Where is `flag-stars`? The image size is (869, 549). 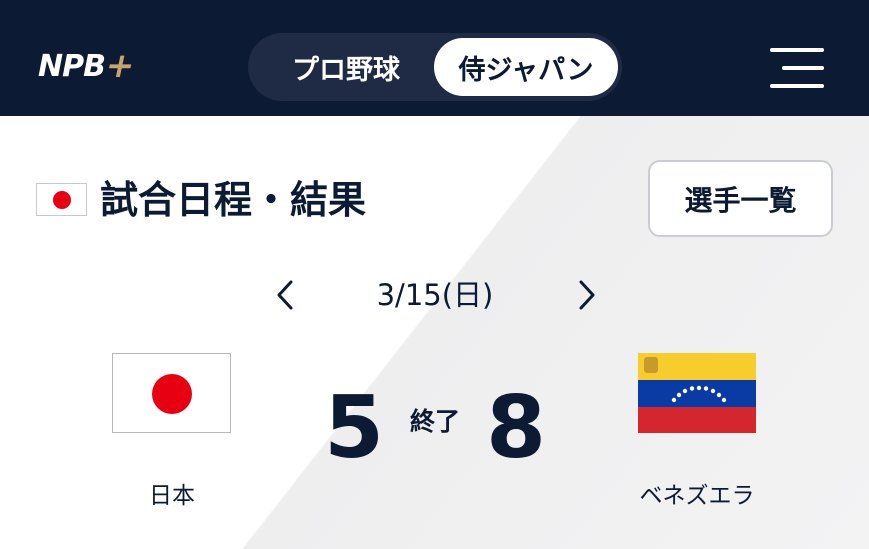 flag-stars is located at coordinates (685, 380).